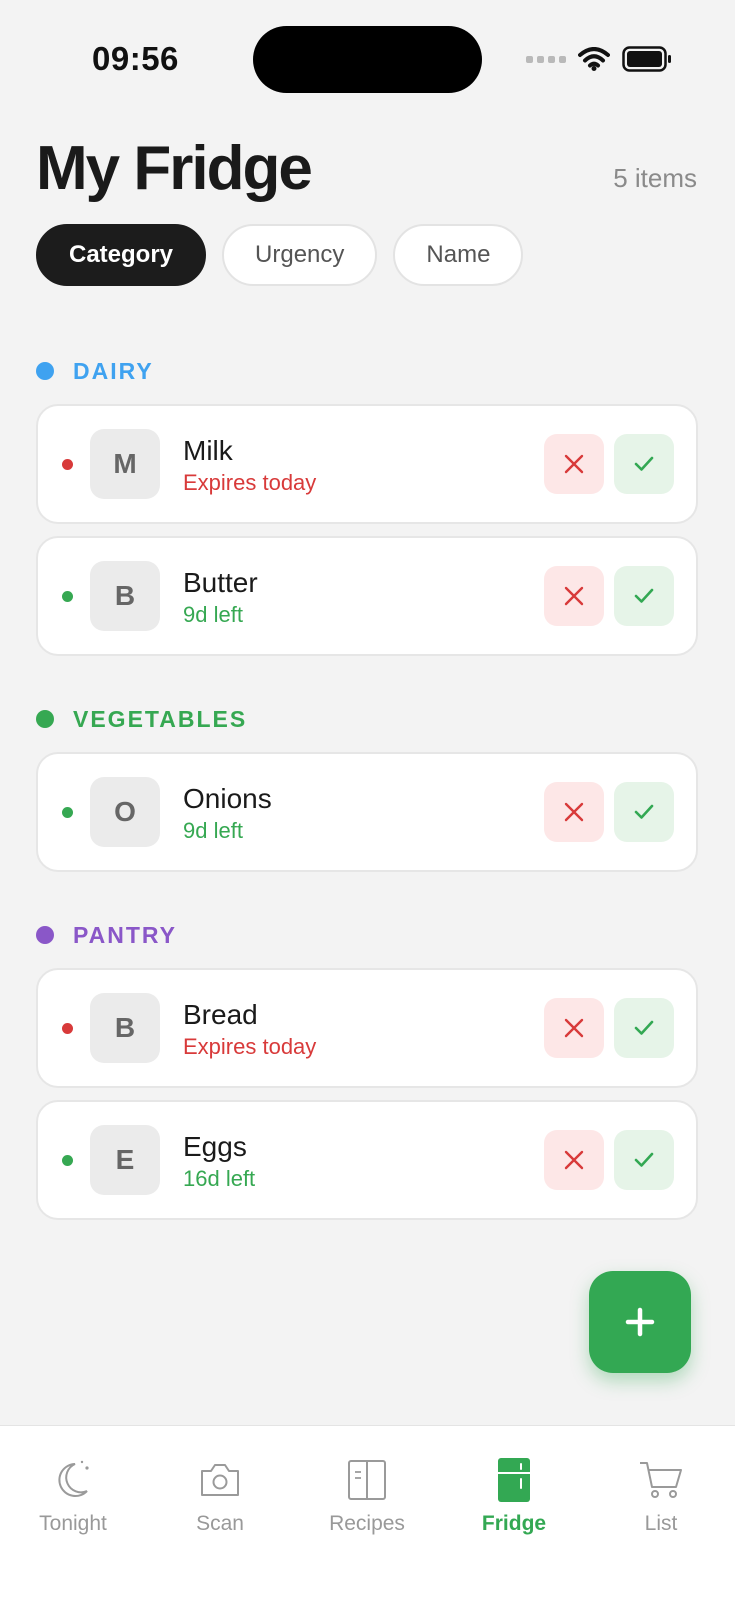  Describe the element at coordinates (367, 1523) in the screenshot. I see `tab-label: Recipes` at that location.